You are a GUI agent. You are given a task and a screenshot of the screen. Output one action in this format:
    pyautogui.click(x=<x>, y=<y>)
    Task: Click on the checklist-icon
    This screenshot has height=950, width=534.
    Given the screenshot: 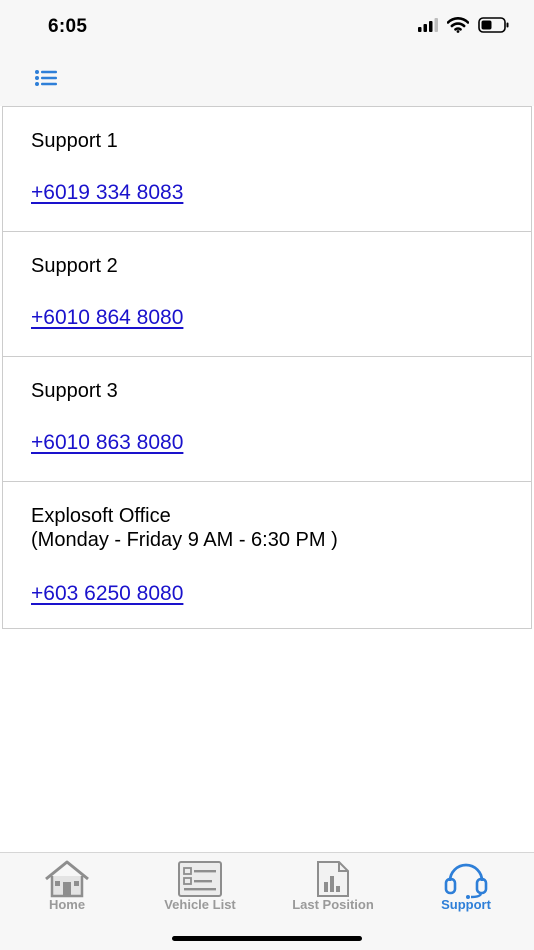 What is the action you would take?
    pyautogui.click(x=200, y=879)
    